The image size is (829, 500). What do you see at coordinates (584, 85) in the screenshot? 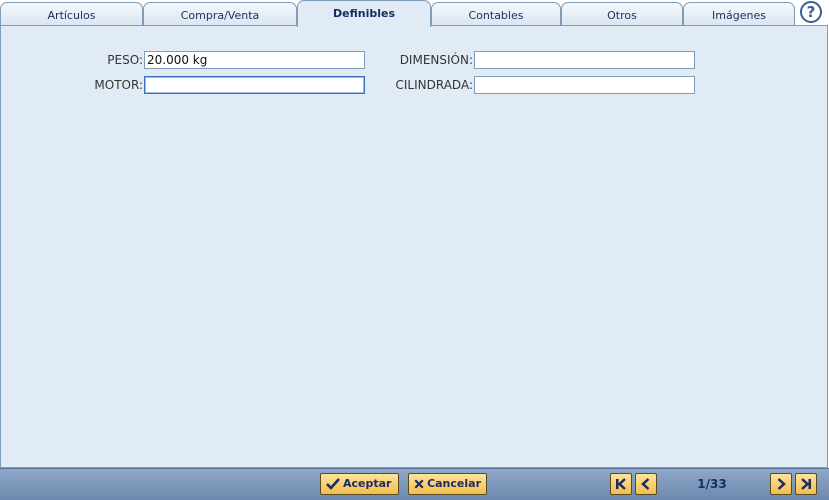
I see `cilindrada-field` at bounding box center [584, 85].